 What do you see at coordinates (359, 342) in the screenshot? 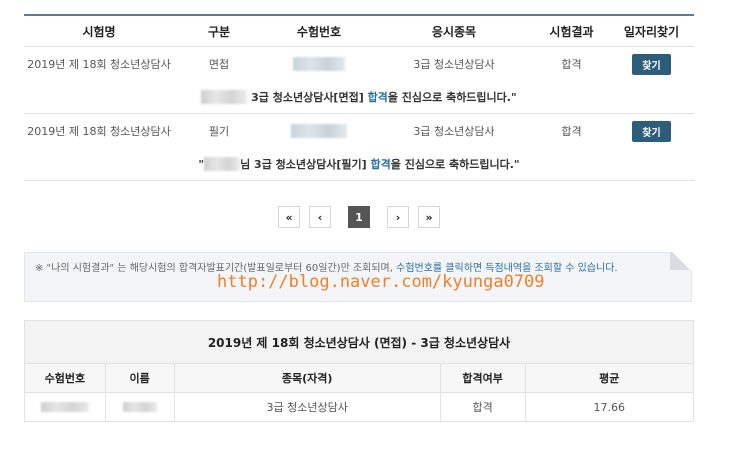
I see `summary-title: 2019년 제 18회 청소년상담사 (면접) - 3급 청소년상담사` at bounding box center [359, 342].